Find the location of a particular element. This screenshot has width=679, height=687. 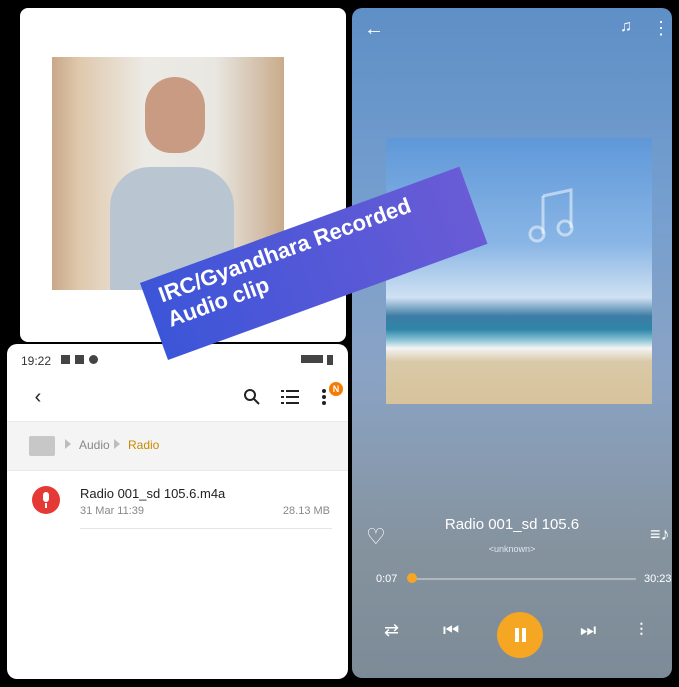

file-size: 28.13 MB is located at coordinates (306, 511).